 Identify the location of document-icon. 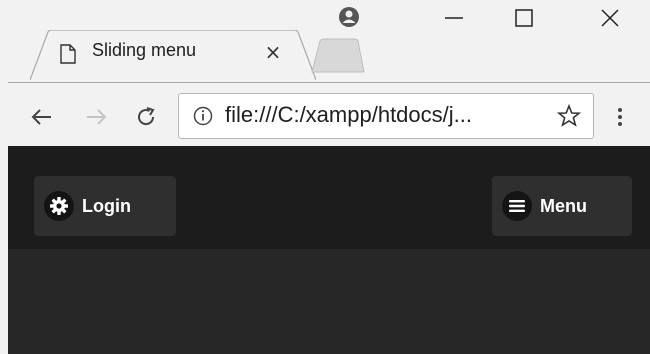
(68, 54).